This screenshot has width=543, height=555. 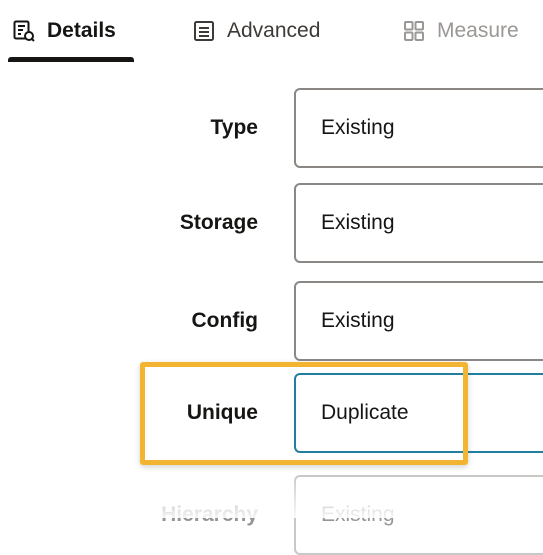 What do you see at coordinates (418, 128) in the screenshot?
I see `type-field: Existing` at bounding box center [418, 128].